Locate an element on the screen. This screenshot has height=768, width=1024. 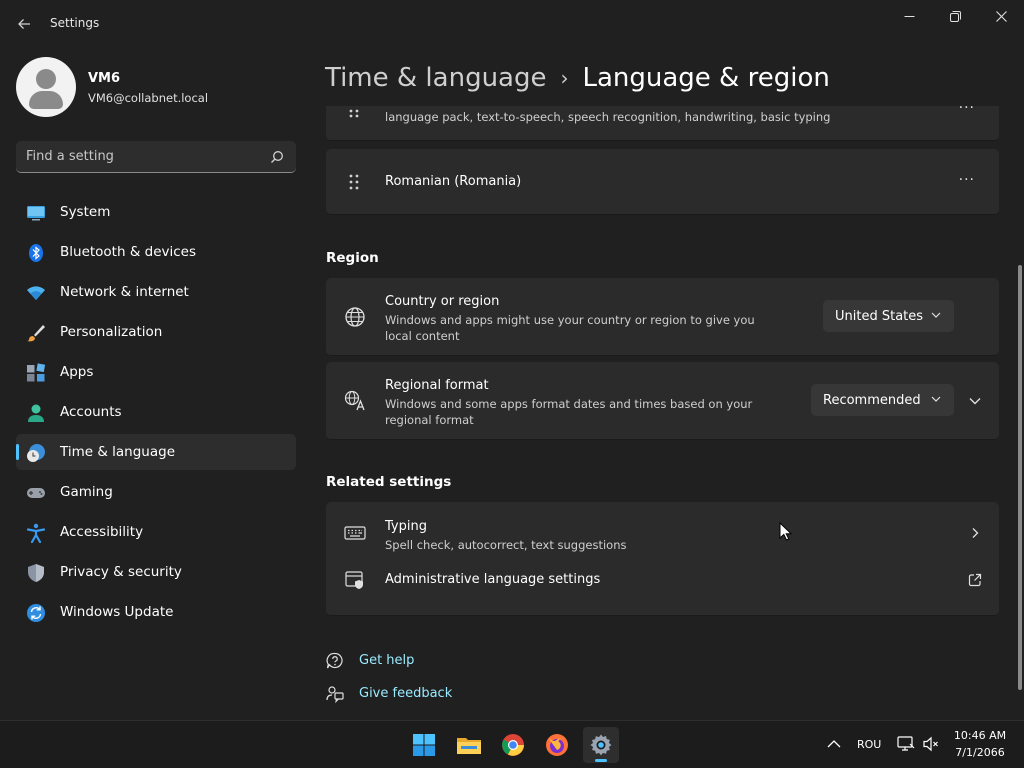
sidebar-item-bluetooth: Bluetooth & devices is located at coordinates (156, 252).